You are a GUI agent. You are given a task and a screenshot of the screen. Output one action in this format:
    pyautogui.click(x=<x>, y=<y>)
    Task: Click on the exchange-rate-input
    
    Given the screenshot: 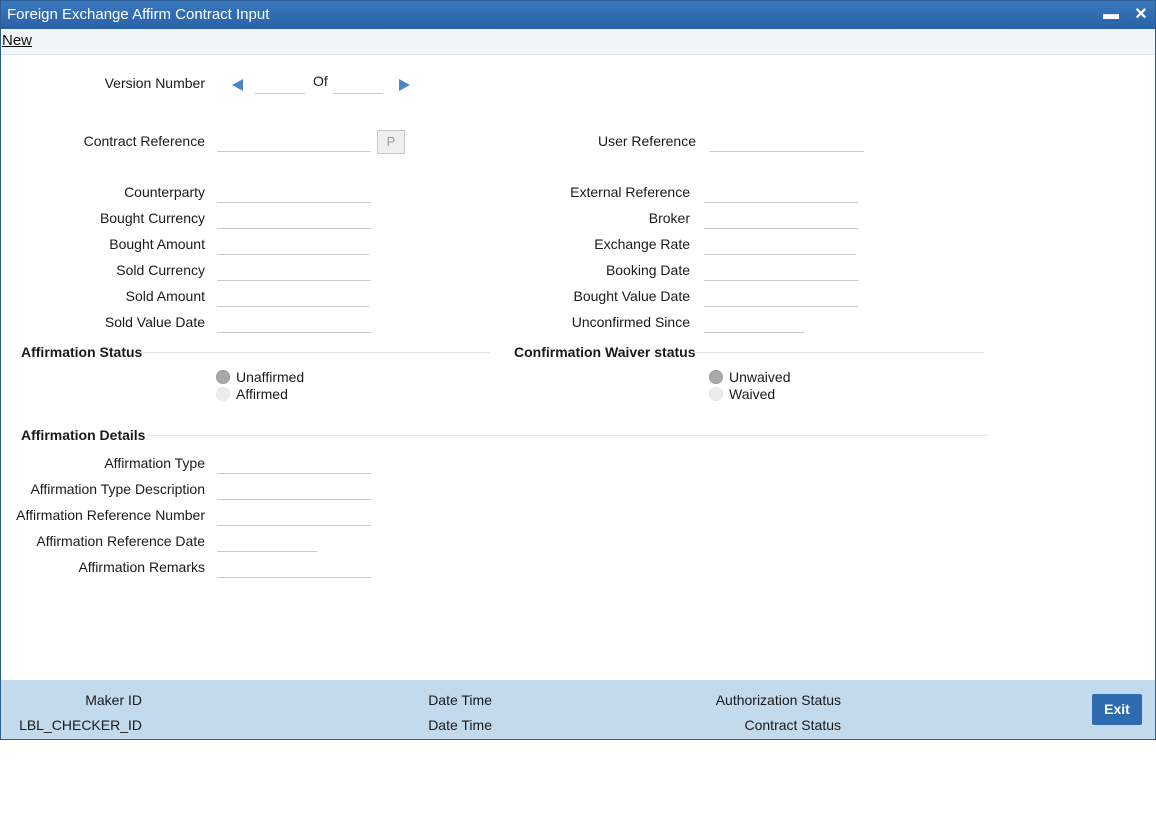 What is the action you would take?
    pyautogui.click(x=780, y=245)
    